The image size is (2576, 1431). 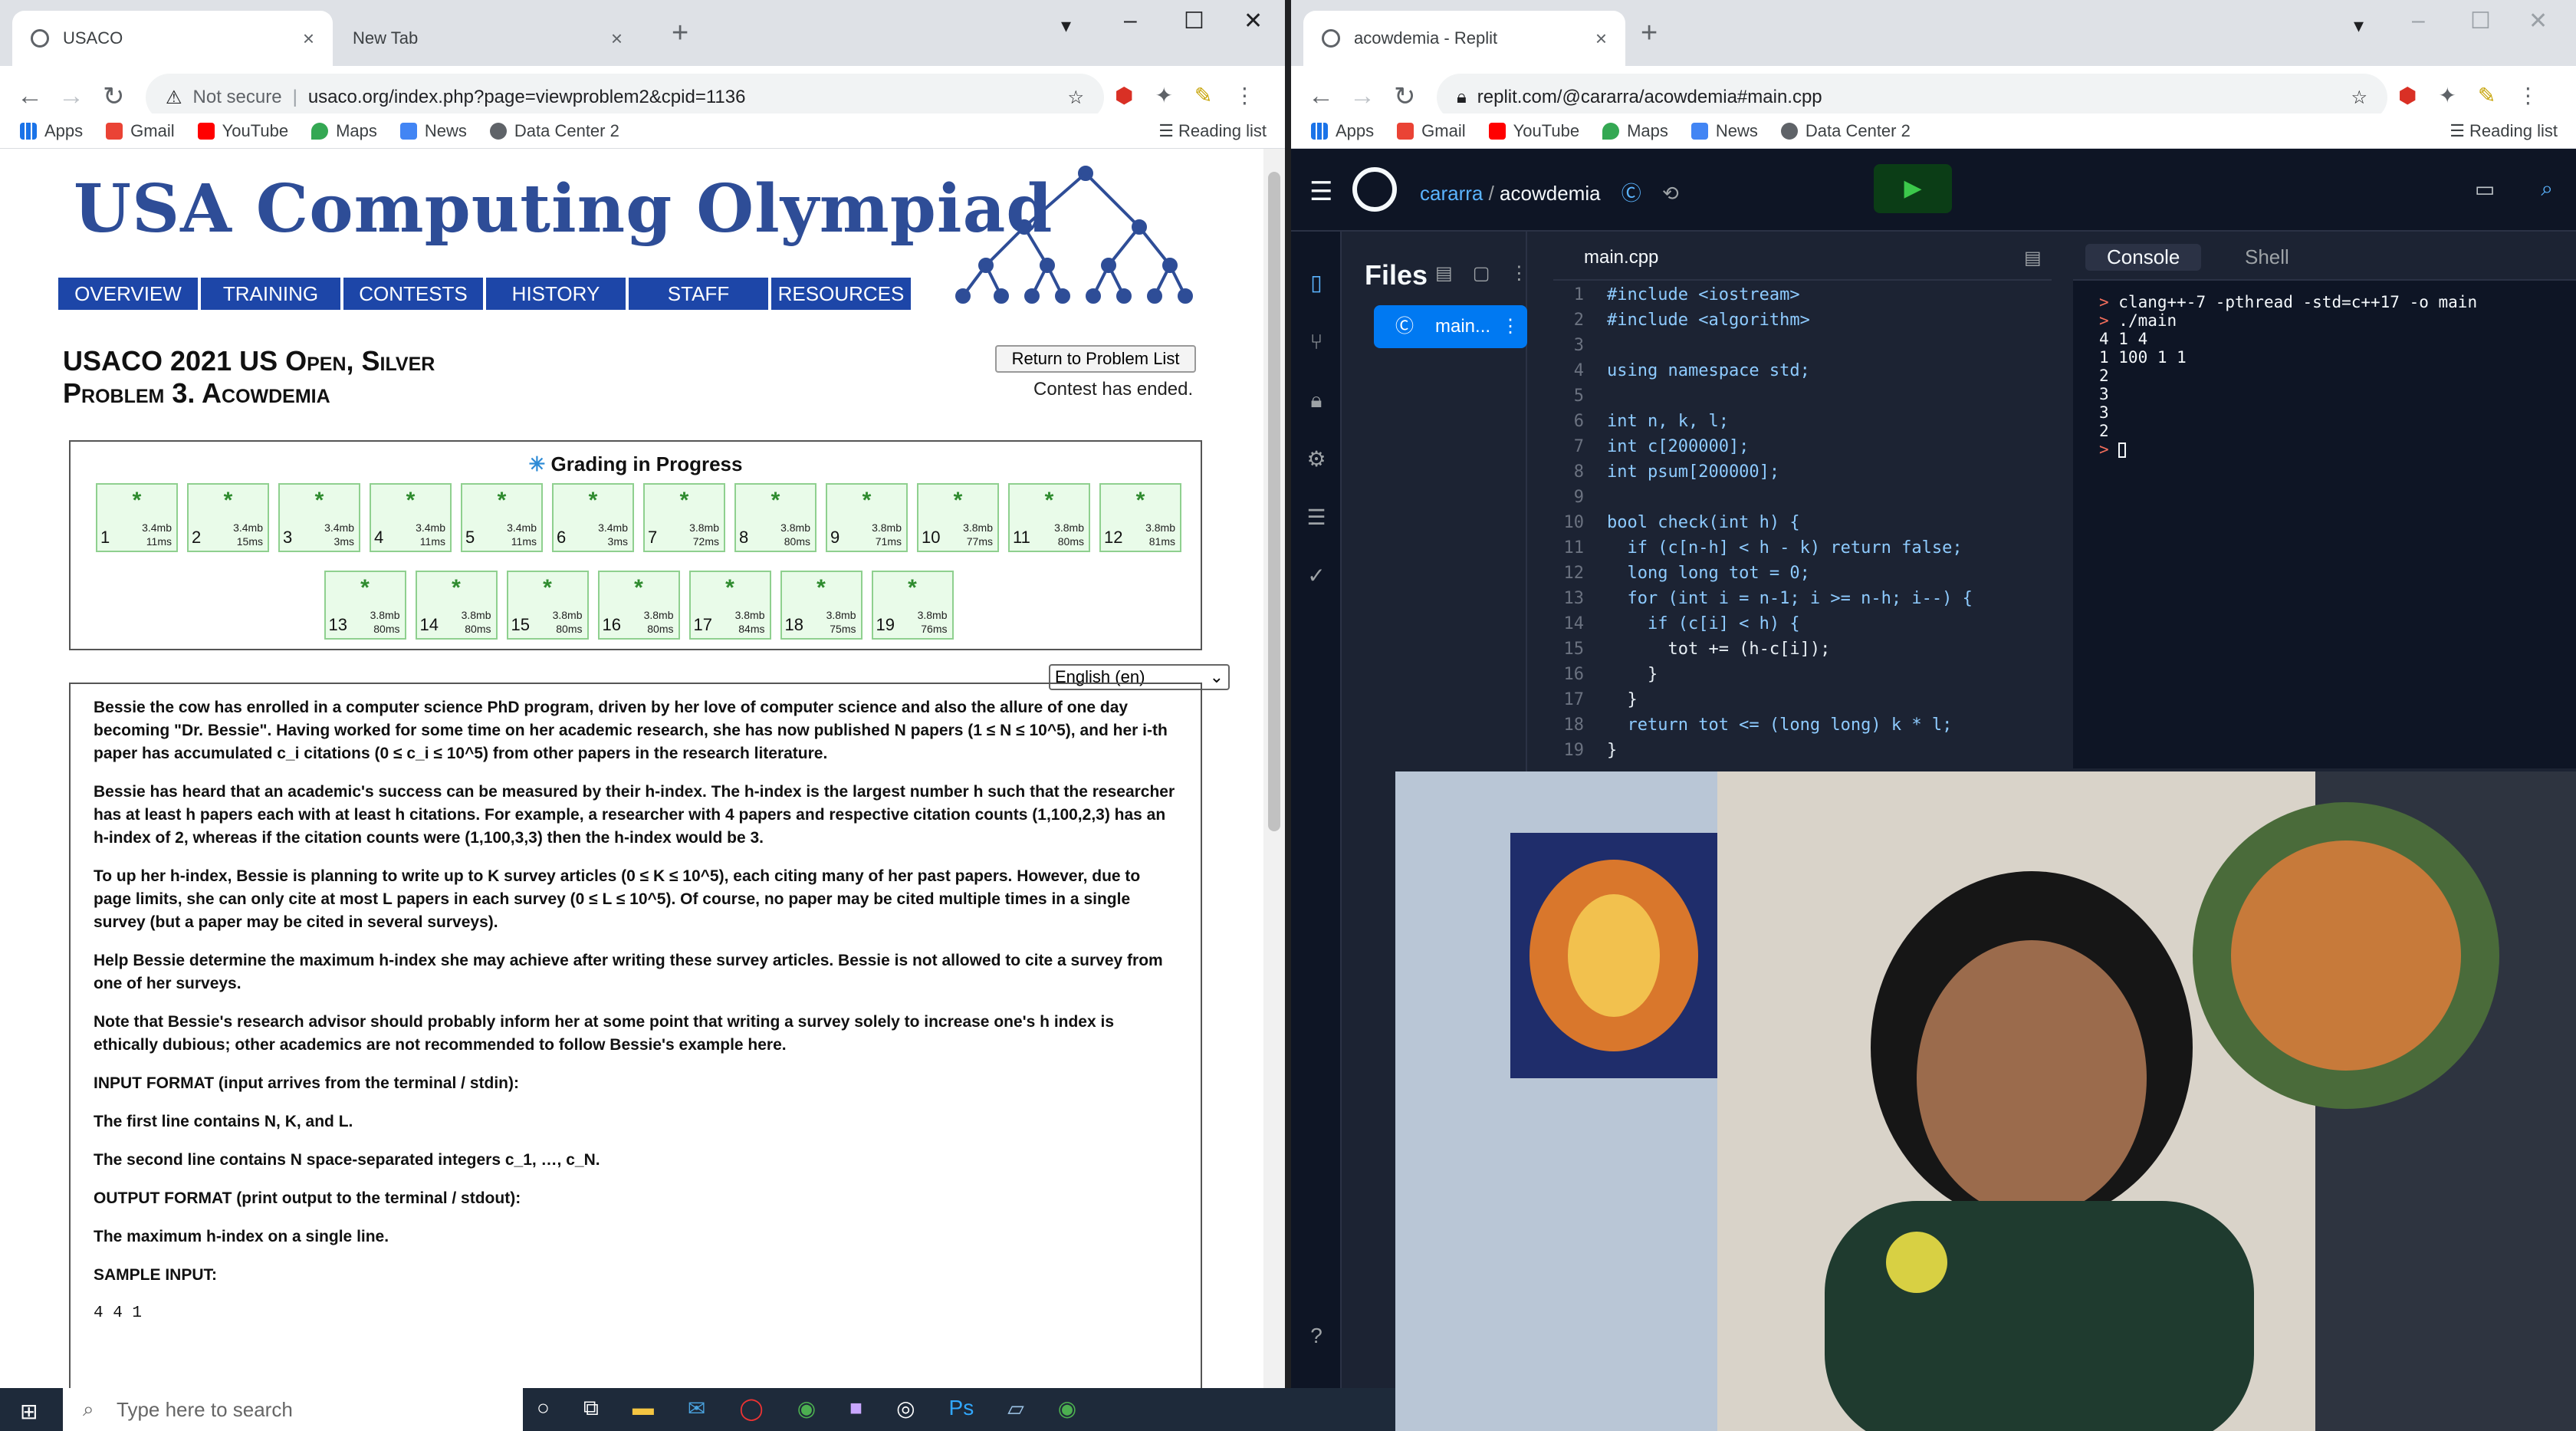 I want to click on nav-staff: Staff, so click(x=698, y=294).